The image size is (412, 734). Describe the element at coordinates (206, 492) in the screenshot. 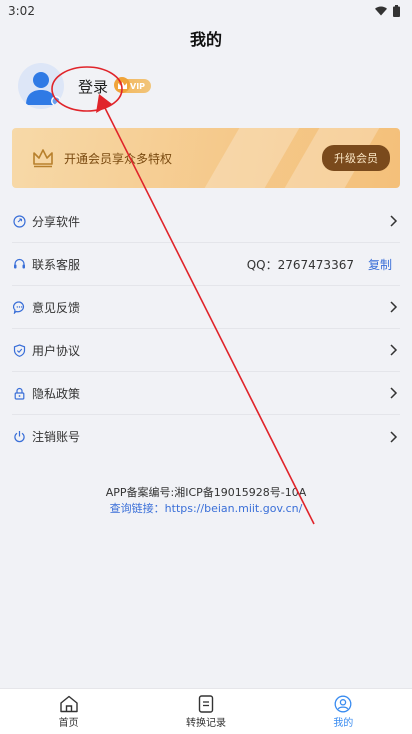

I see `icp-record-number: APP备案编号:湘ICP备19015928号-10A` at that location.